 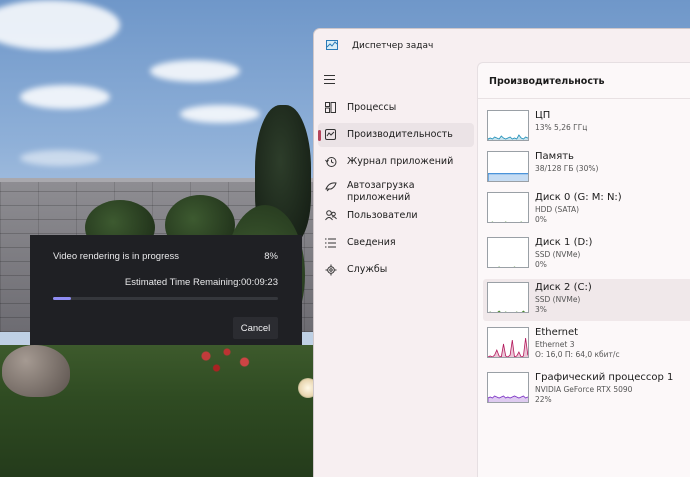 What do you see at coordinates (586, 210) in the screenshot?
I see `perf-item-disk-0: Диск 0 (G: M: N:) HDD (SATA) 0%` at bounding box center [586, 210].